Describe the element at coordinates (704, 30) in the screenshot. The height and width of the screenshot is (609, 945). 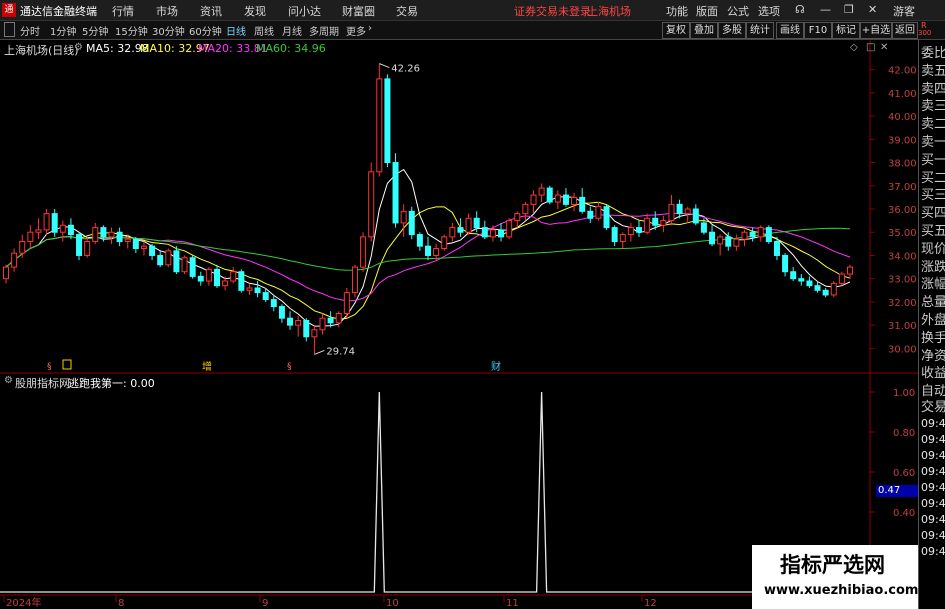
I see `overlay-button: 叠加` at that location.